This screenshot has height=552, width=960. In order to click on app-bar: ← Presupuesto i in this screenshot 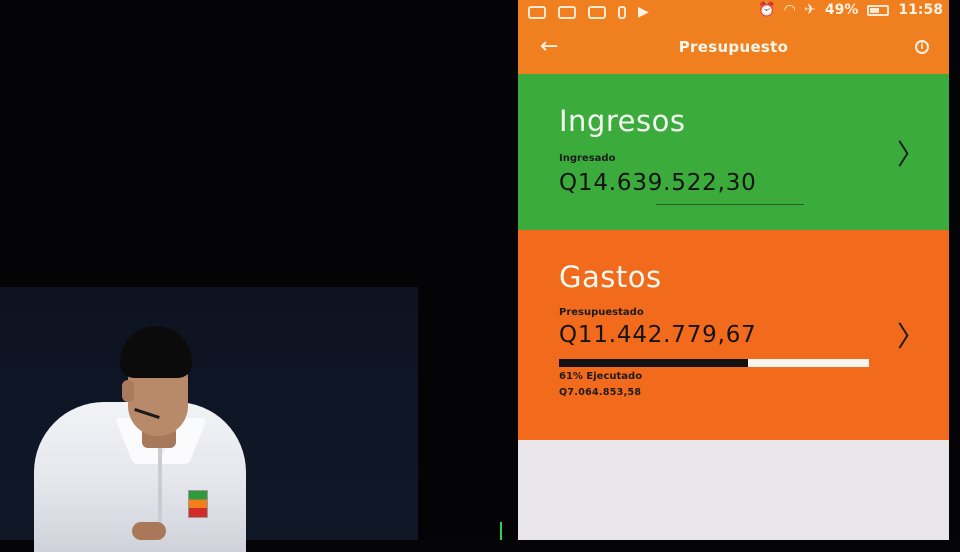, I will do `click(733, 48)`.